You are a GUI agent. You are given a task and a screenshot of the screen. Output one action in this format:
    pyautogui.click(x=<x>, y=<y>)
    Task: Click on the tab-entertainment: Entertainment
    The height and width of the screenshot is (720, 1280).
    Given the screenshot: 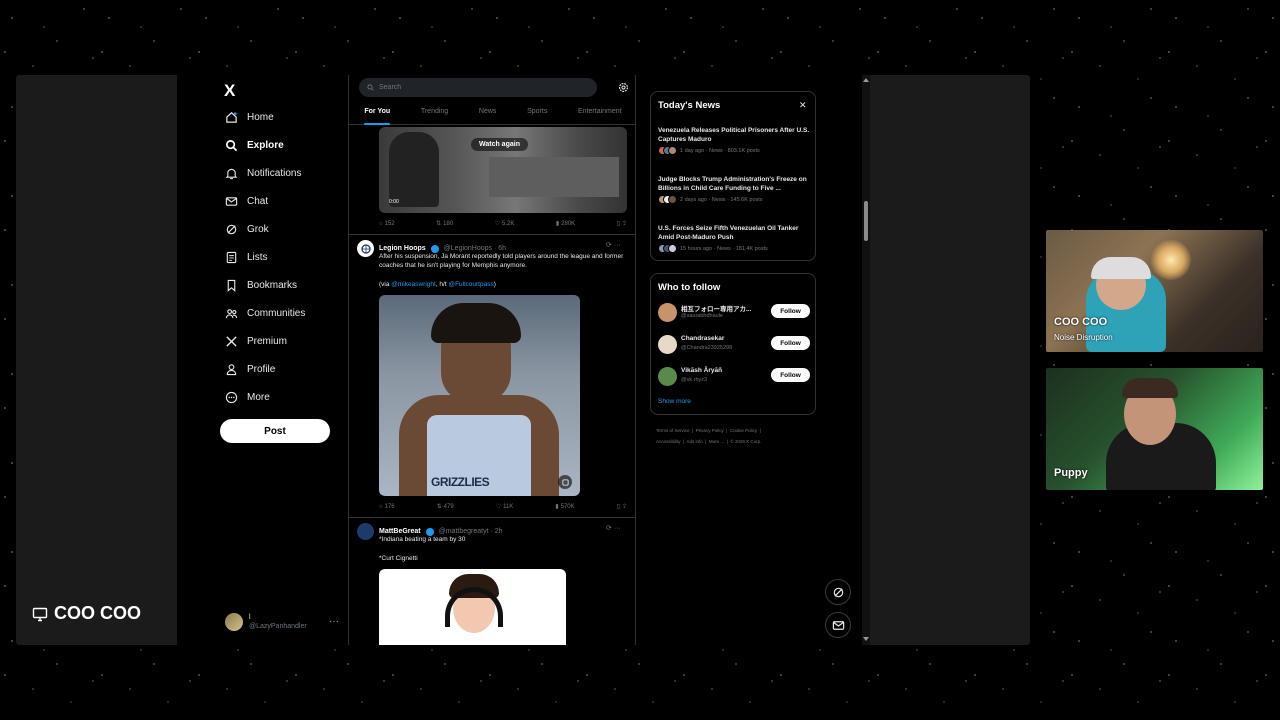 What is the action you would take?
    pyautogui.click(x=600, y=114)
    